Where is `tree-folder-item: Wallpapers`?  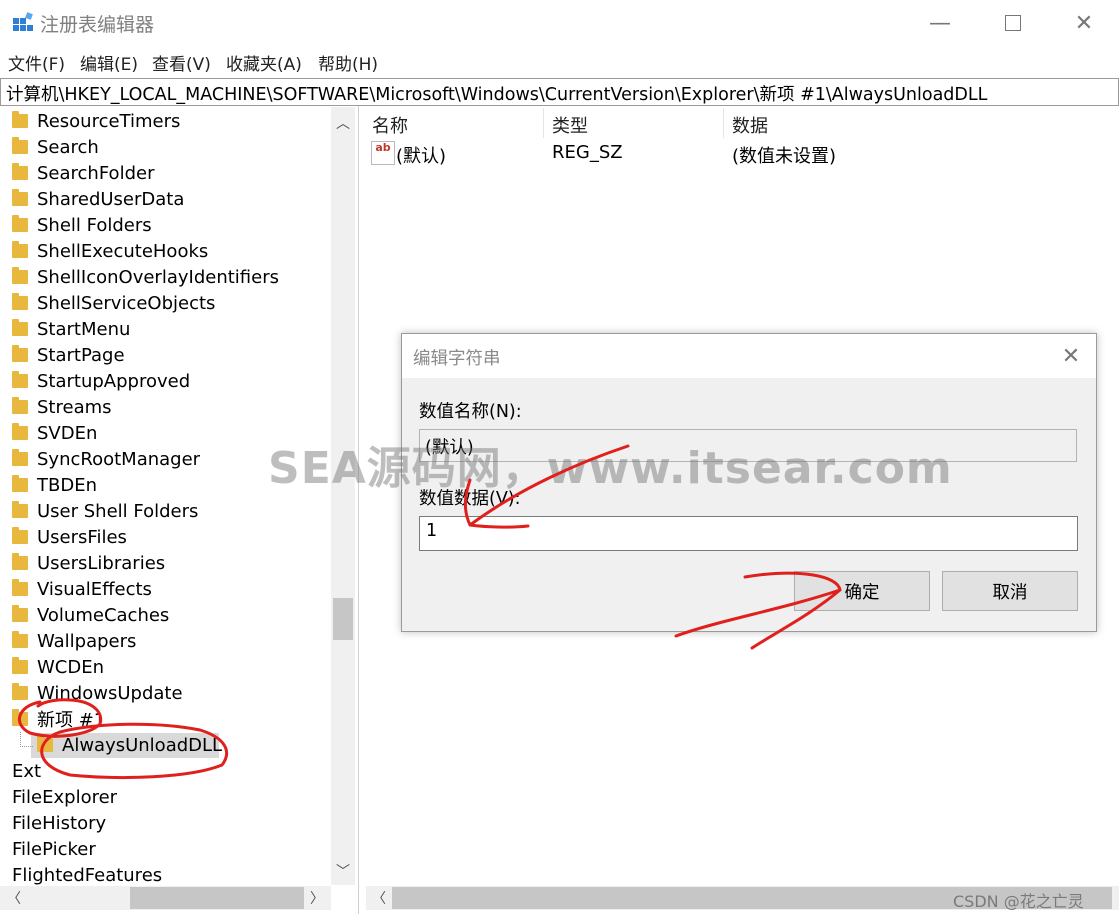
tree-folder-item: Wallpapers is located at coordinates (74, 641).